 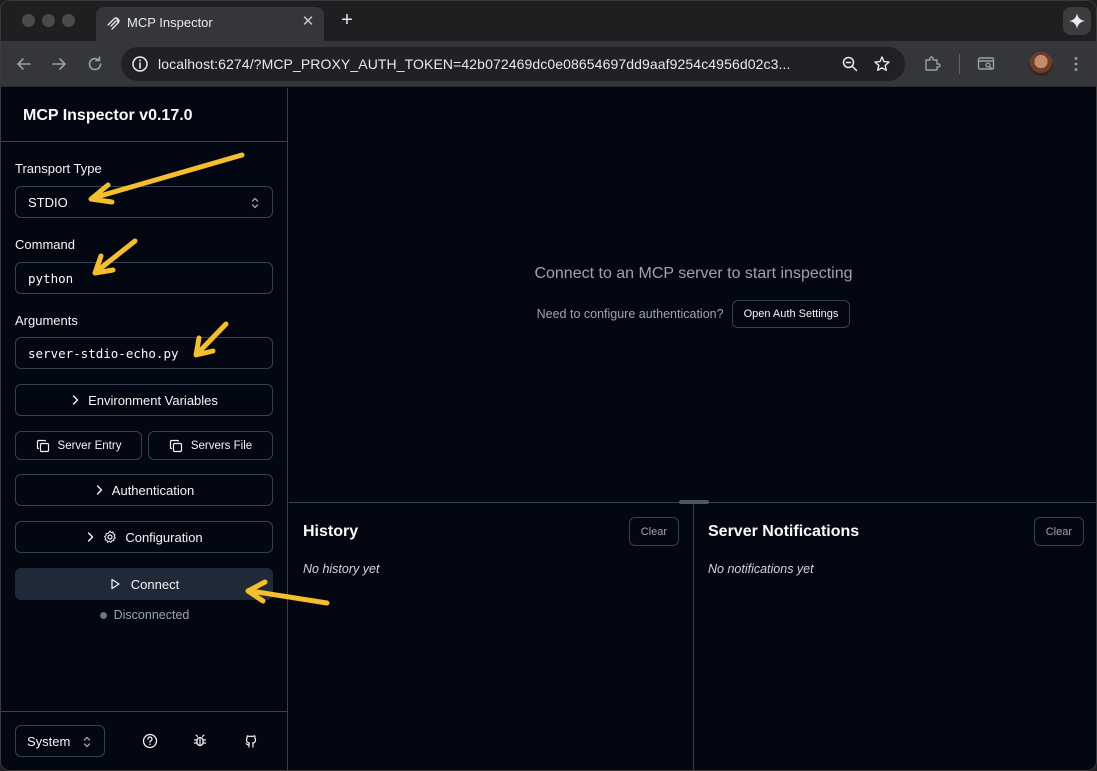 What do you see at coordinates (221, 445) in the screenshot?
I see `servers-file-label: Servers File` at bounding box center [221, 445].